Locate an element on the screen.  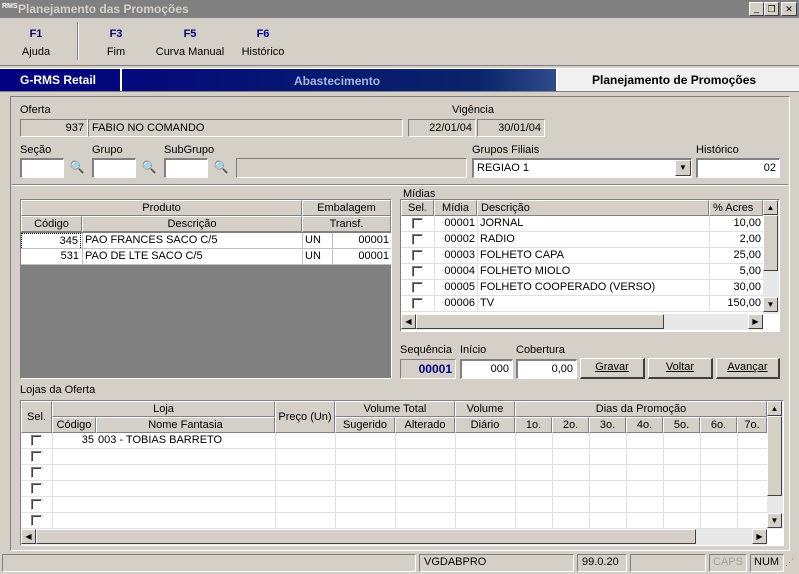
midias-vscroll: ▲ ▼ is located at coordinates (771, 257).